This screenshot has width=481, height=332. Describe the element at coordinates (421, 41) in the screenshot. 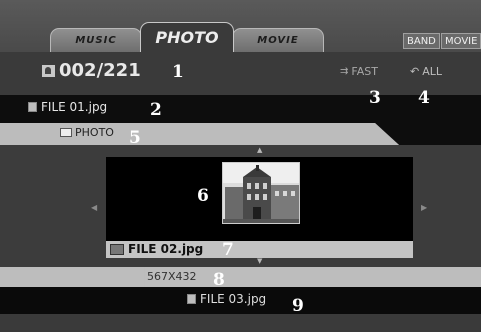

I see `band-mode-button: BAND` at that location.